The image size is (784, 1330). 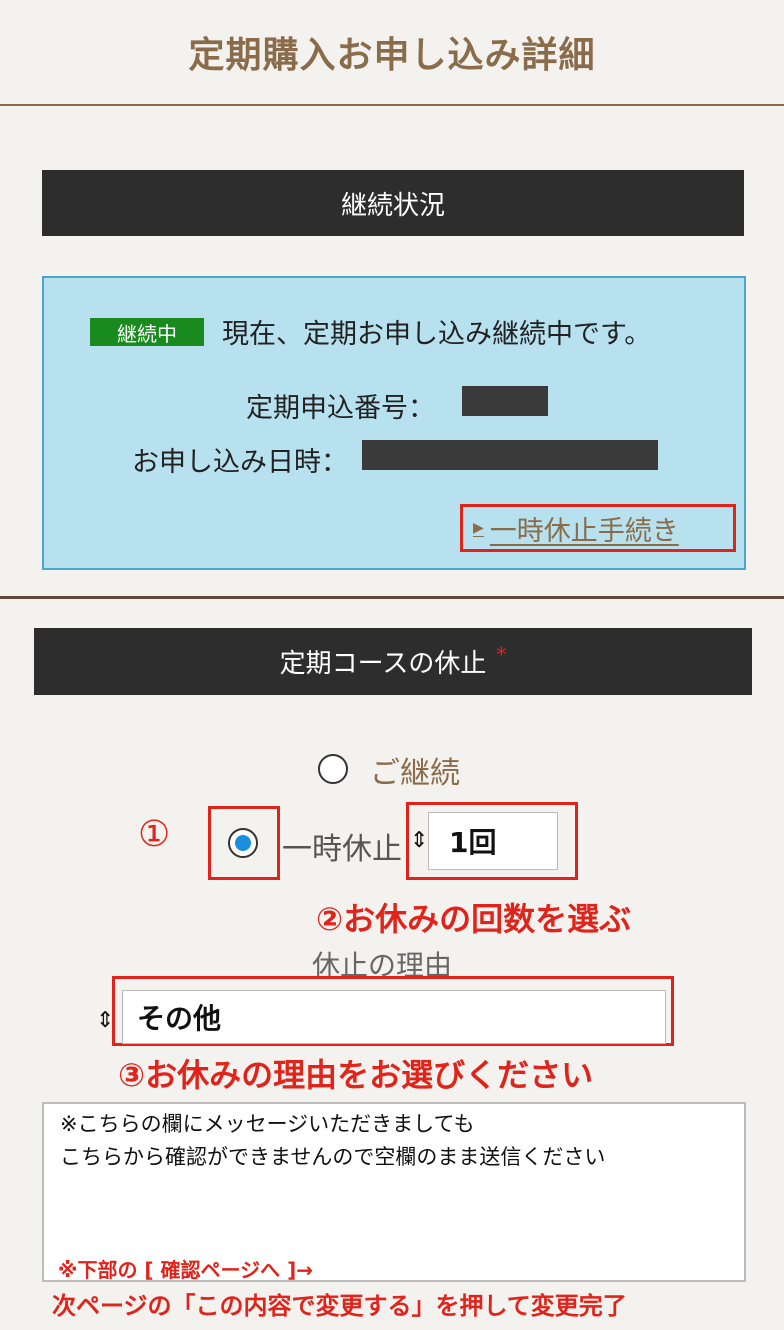 What do you see at coordinates (415, 770) in the screenshot?
I see `radio-continue-label: ご継続` at bounding box center [415, 770].